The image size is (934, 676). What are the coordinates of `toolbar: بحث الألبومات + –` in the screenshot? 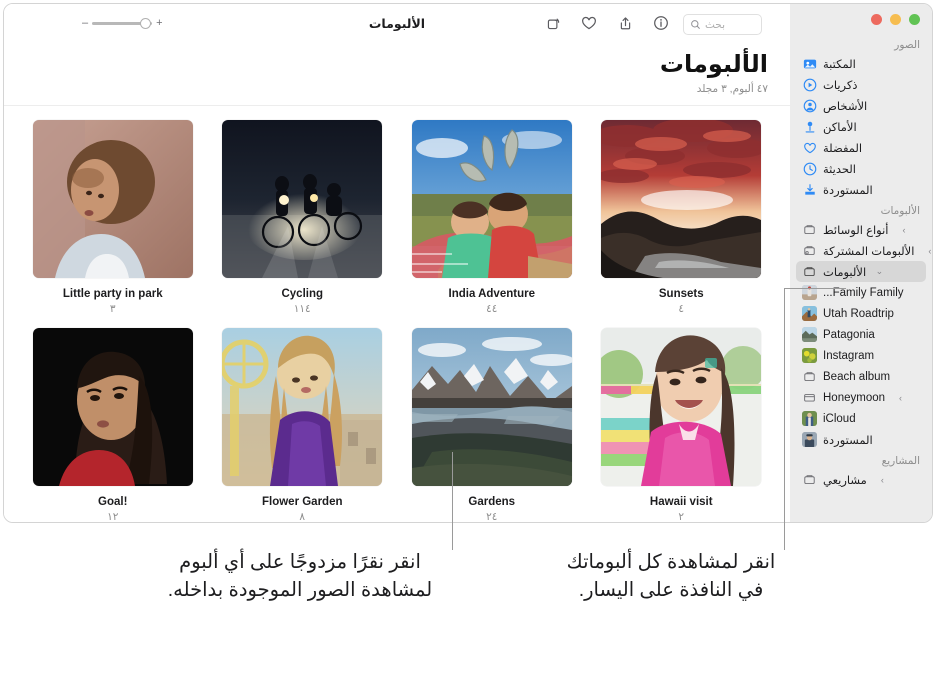 It's located at (397, 25).